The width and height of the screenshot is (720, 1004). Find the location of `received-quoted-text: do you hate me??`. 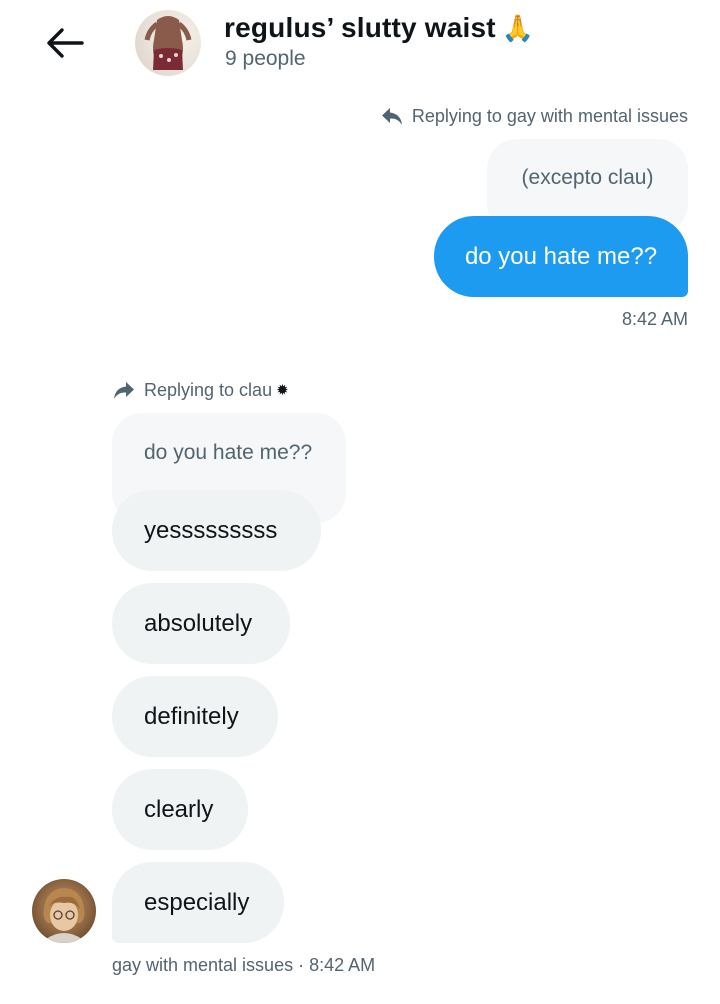

received-quoted-text: do you hate me?? is located at coordinates (228, 452).